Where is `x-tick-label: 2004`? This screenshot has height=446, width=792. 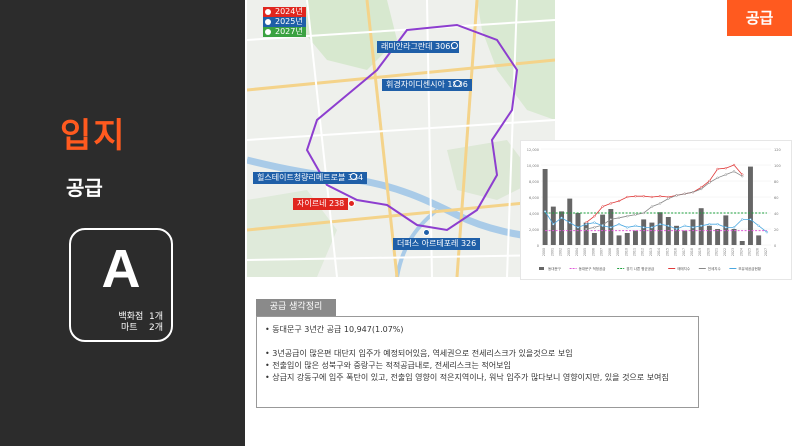 x-tick-label: 2004 is located at coordinates (577, 252).